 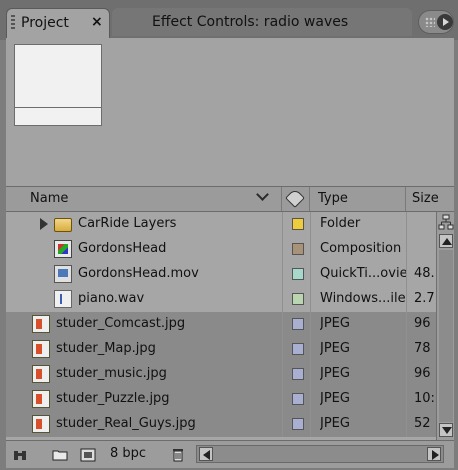 What do you see at coordinates (422, 423) in the screenshot?
I see `item-size: 52` at bounding box center [422, 423].